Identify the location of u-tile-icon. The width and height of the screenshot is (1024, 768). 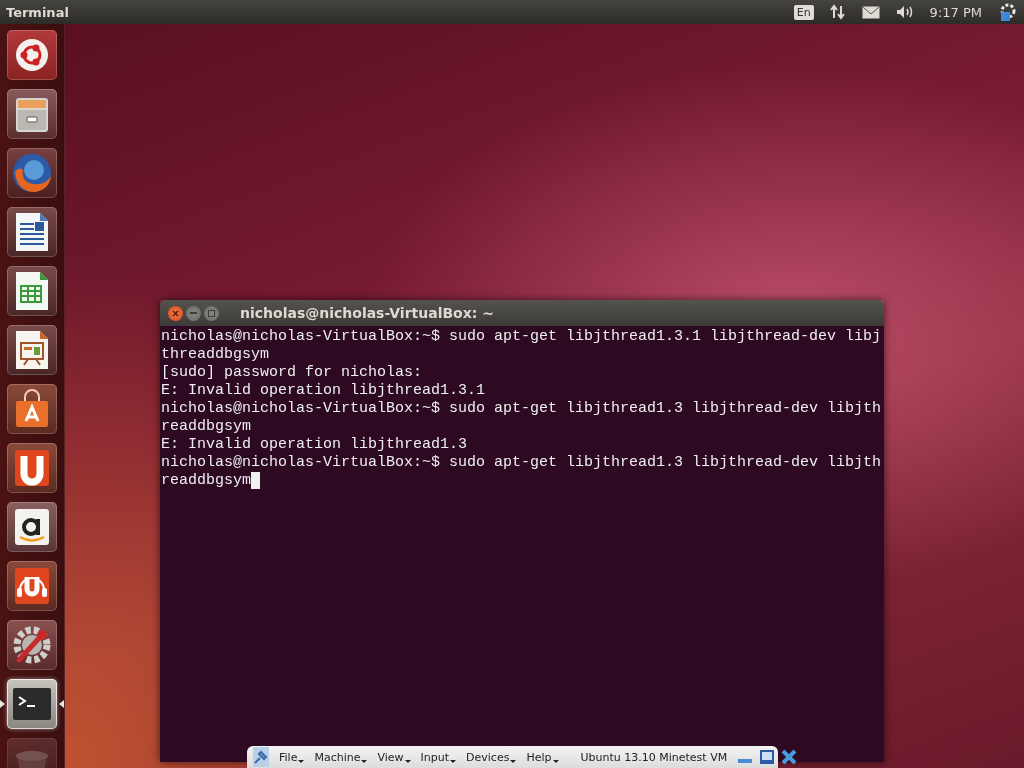
(32, 468).